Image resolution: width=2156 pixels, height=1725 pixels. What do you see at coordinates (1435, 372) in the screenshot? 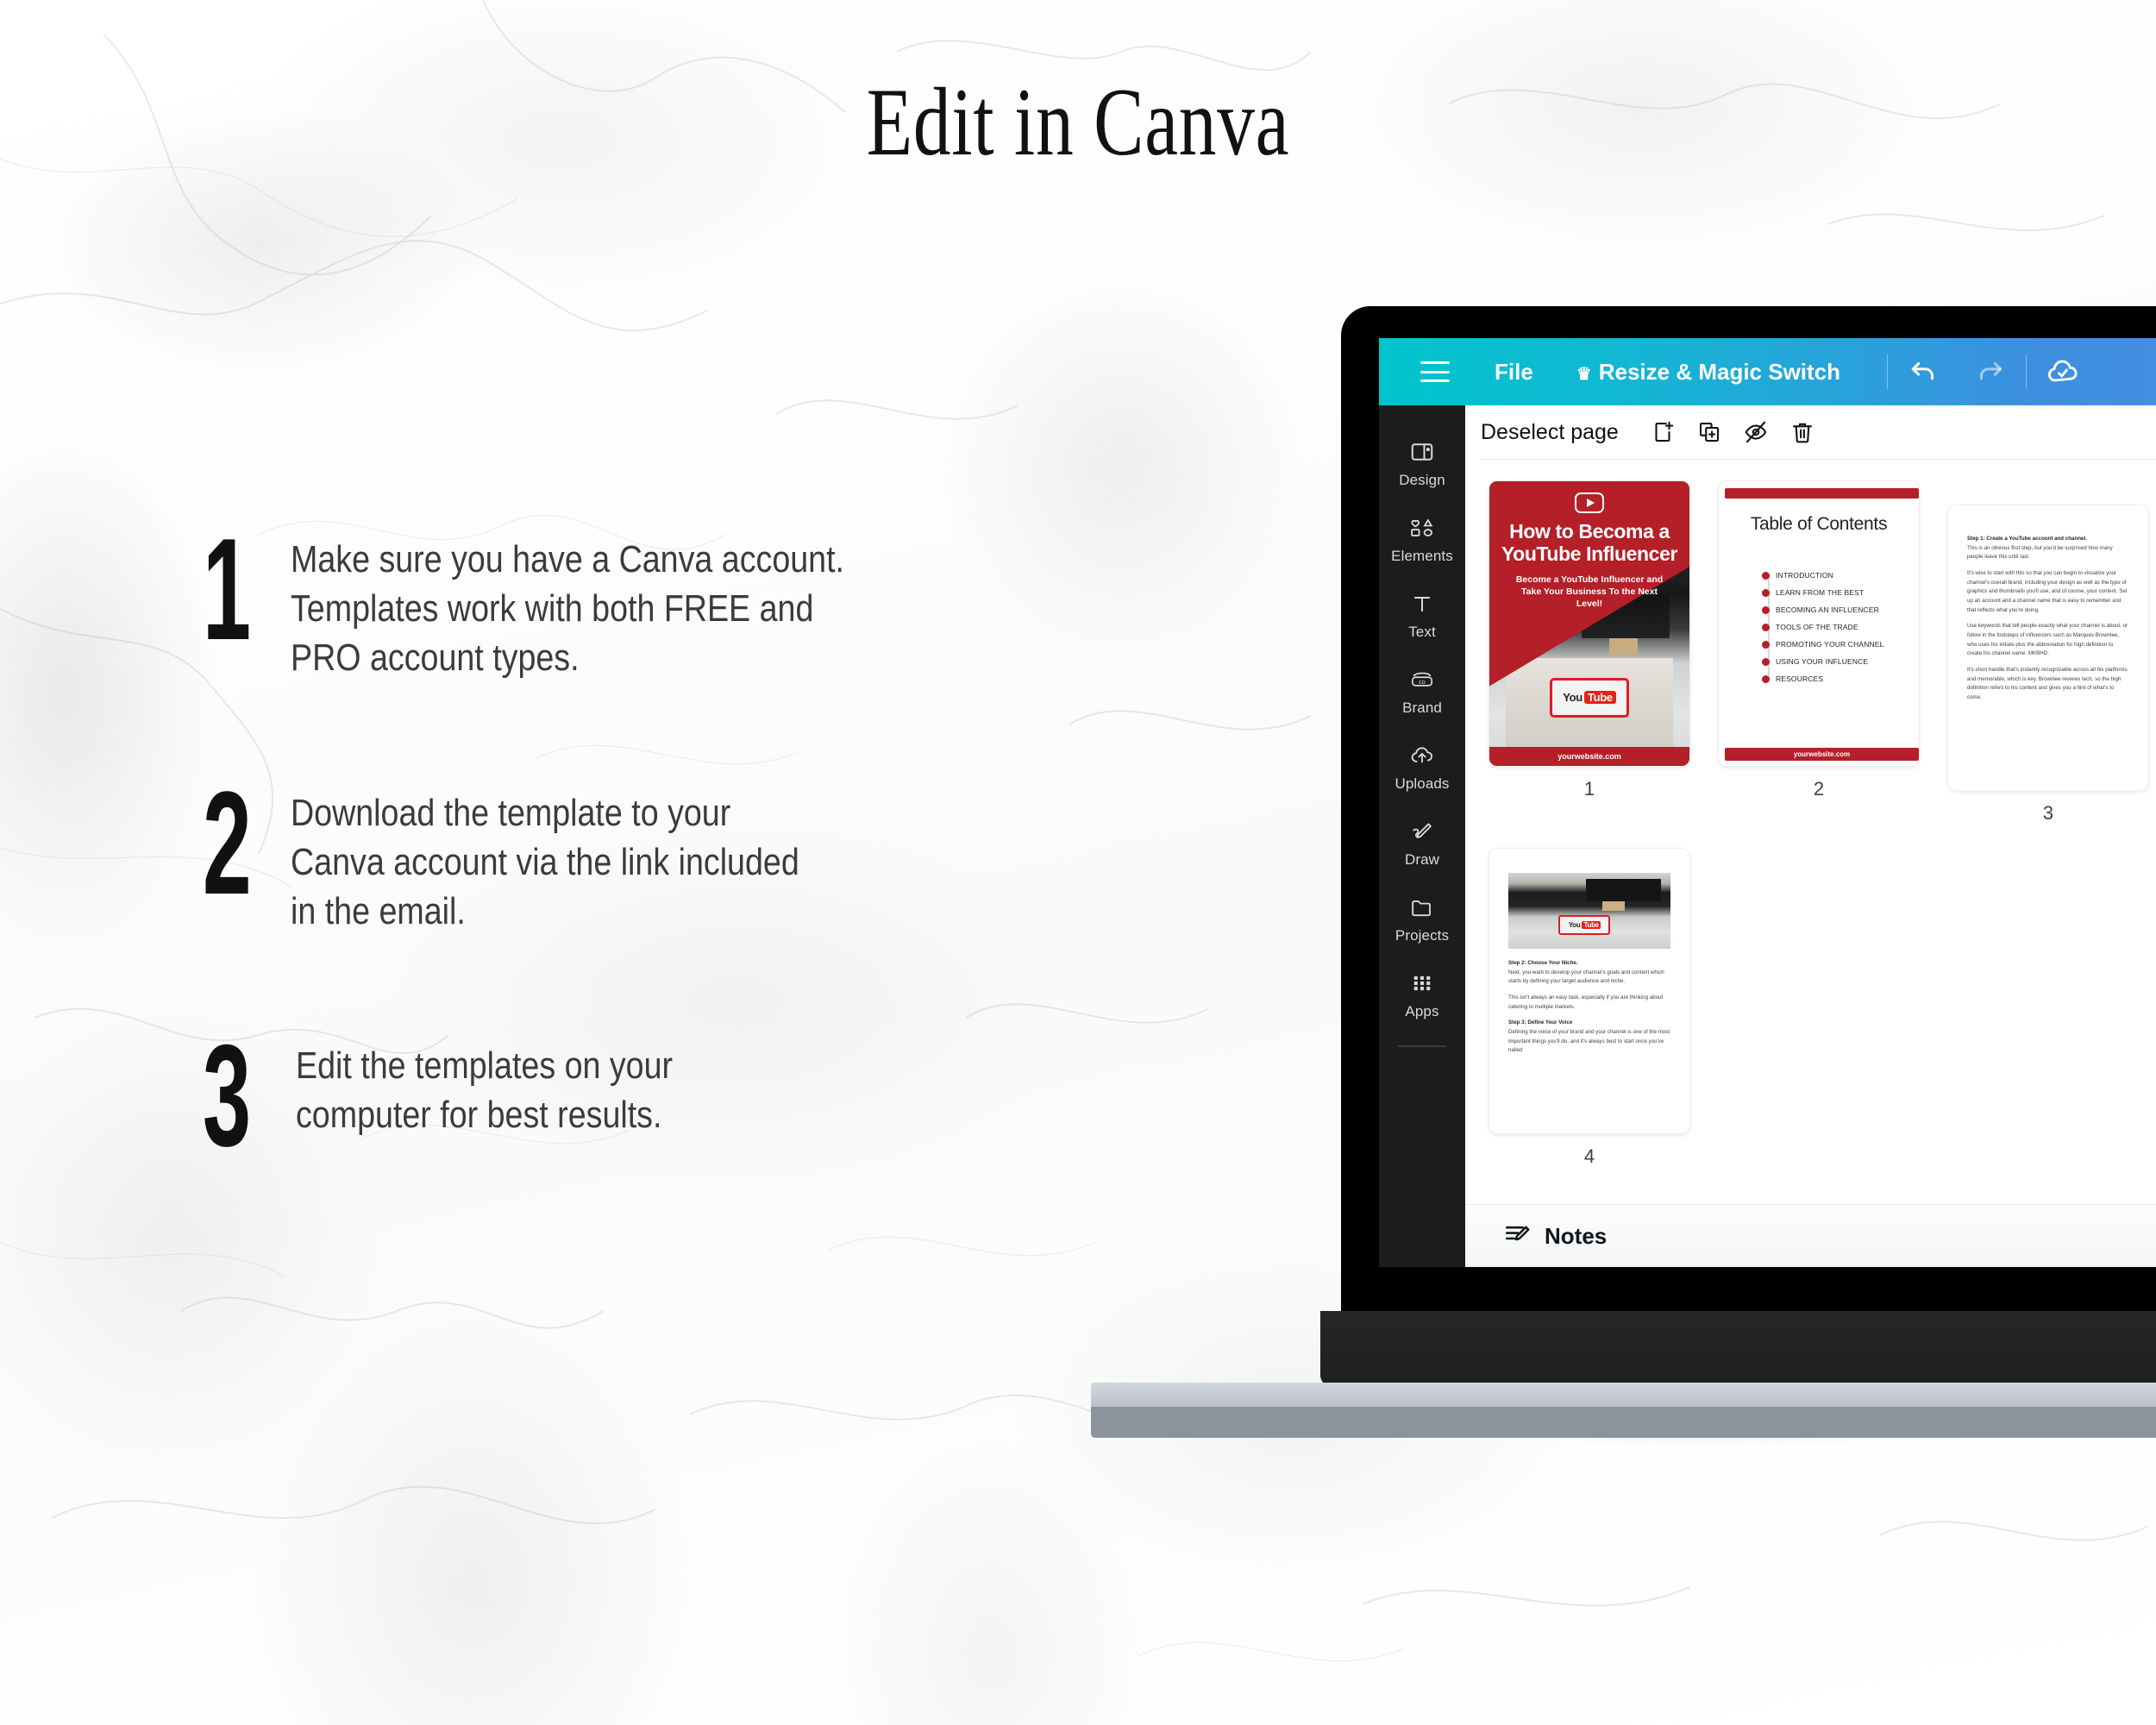
I see `hamburger-icon` at bounding box center [1435, 372].